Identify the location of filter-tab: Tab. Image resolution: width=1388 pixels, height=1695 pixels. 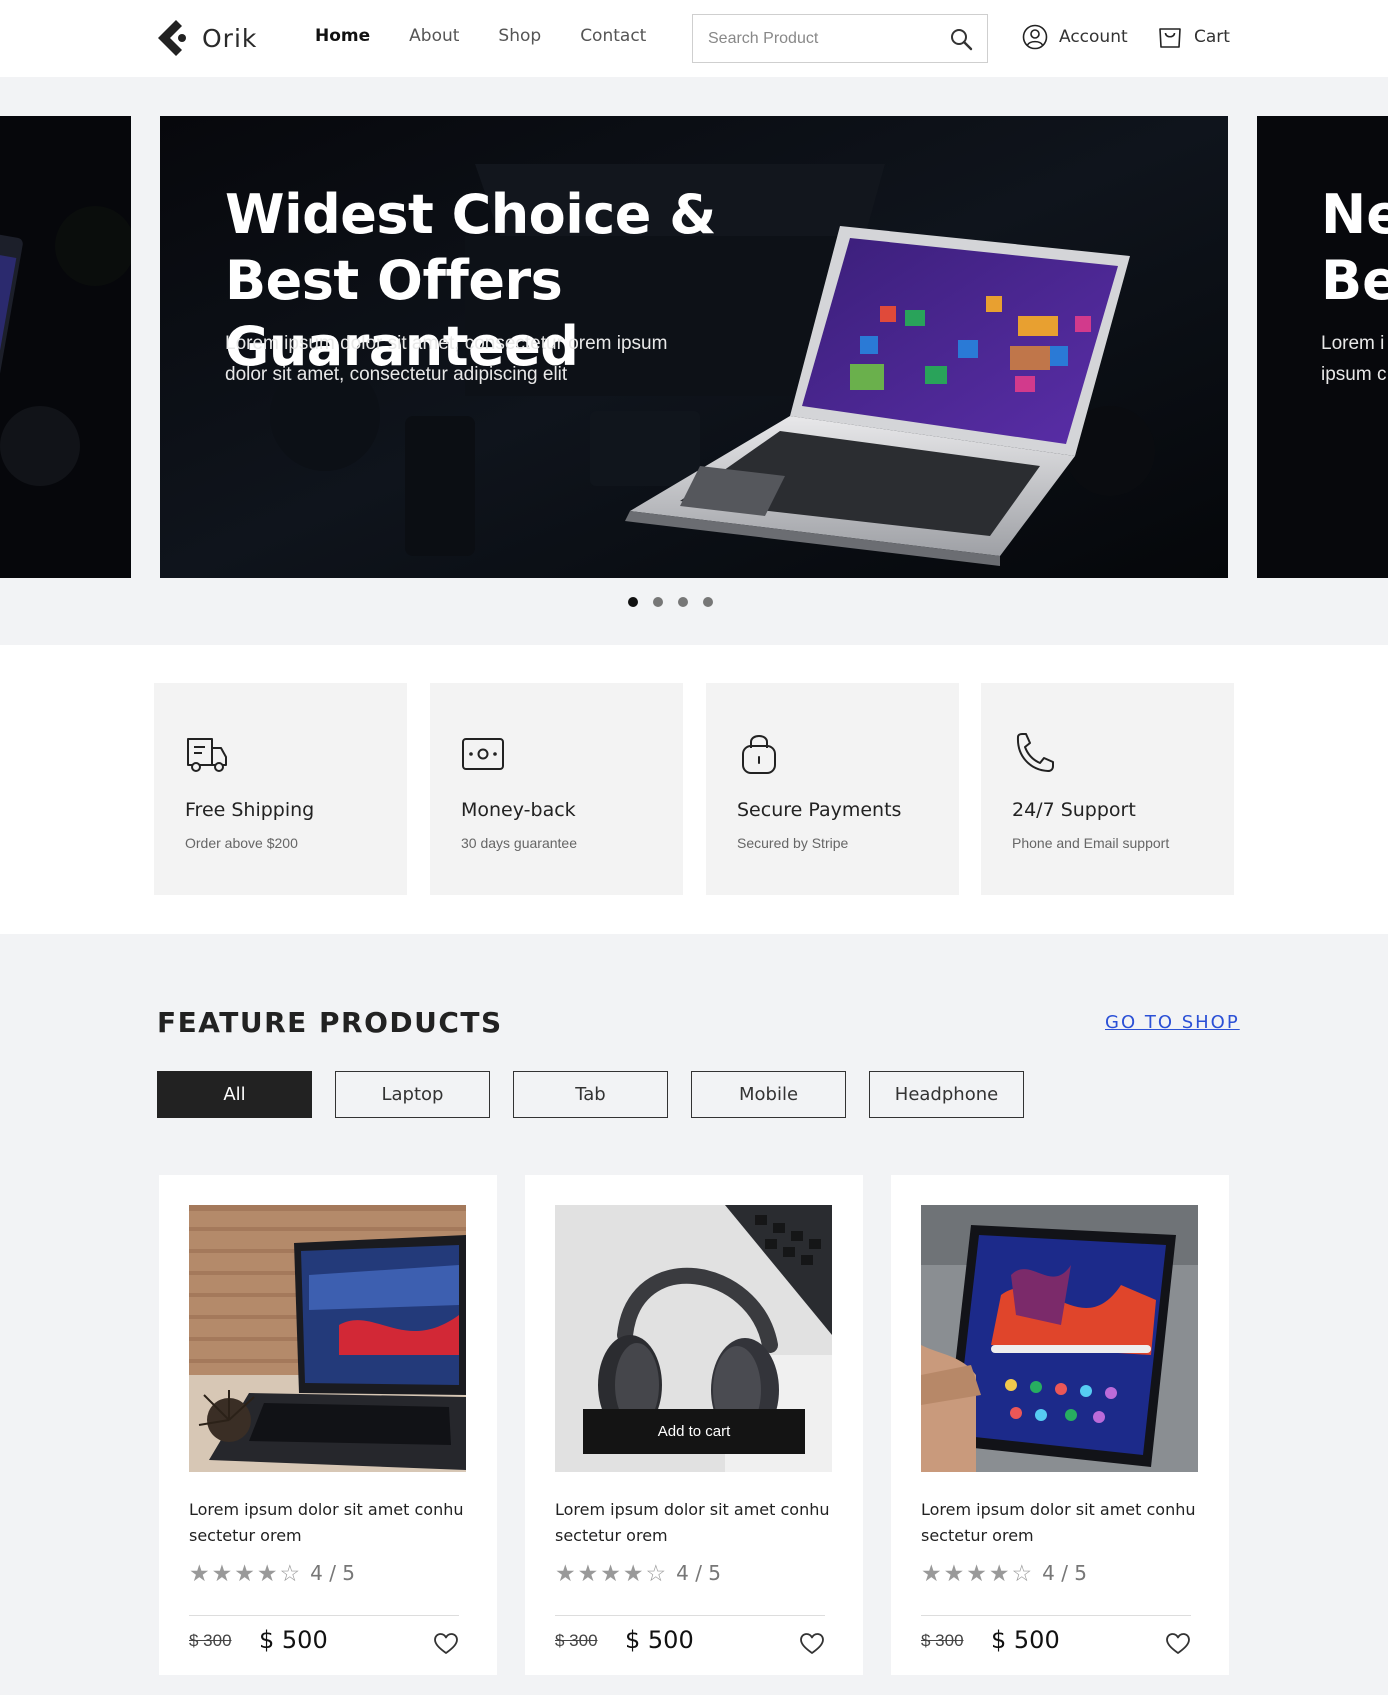
(590, 1094).